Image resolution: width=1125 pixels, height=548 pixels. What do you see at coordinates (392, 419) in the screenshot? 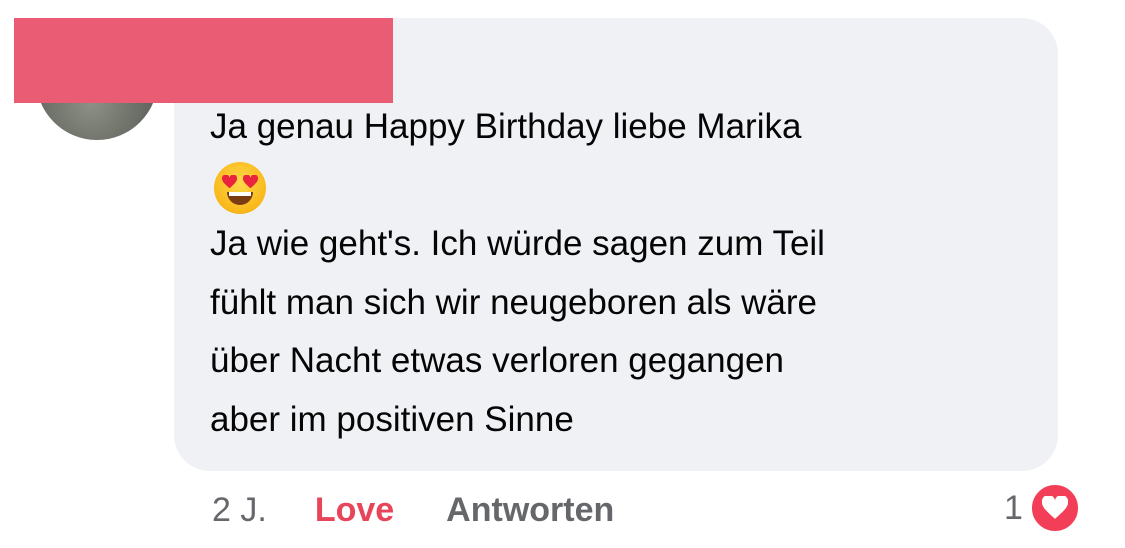
I see `comment-line: aber im positiven Sinne` at bounding box center [392, 419].